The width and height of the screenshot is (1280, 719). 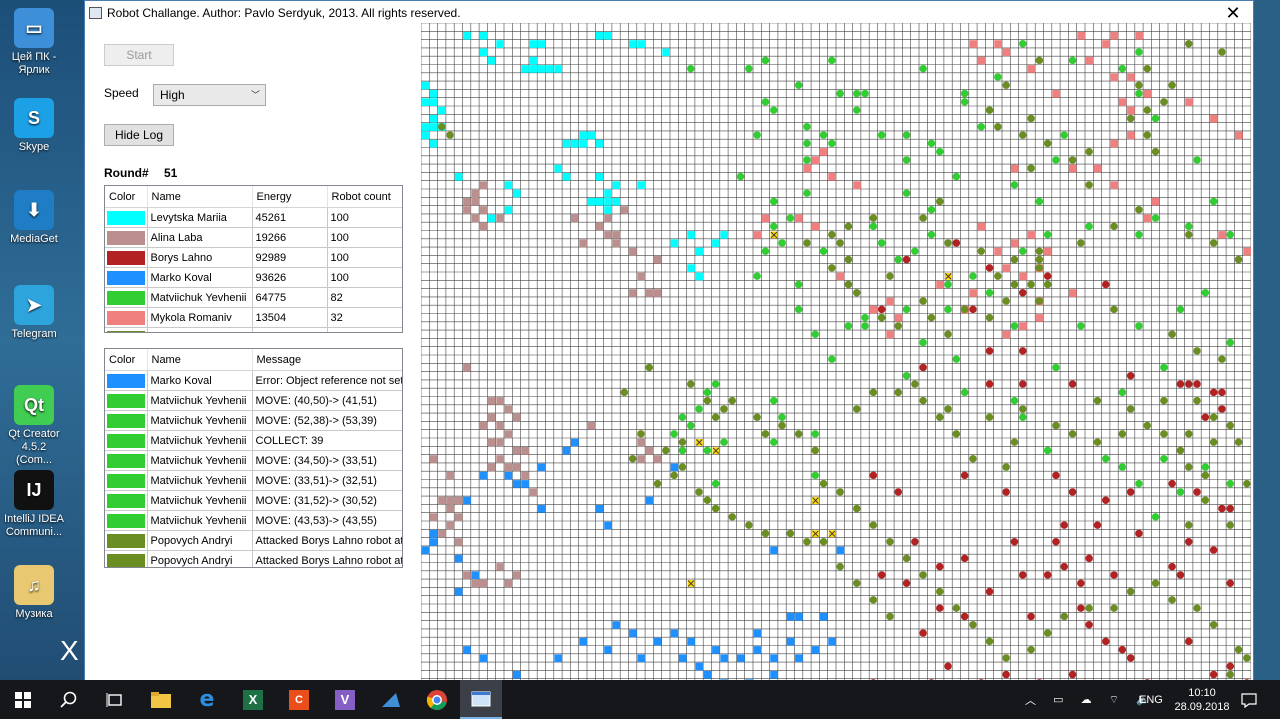 What do you see at coordinates (139, 135) in the screenshot?
I see `hide-log-button: Hide Log` at bounding box center [139, 135].